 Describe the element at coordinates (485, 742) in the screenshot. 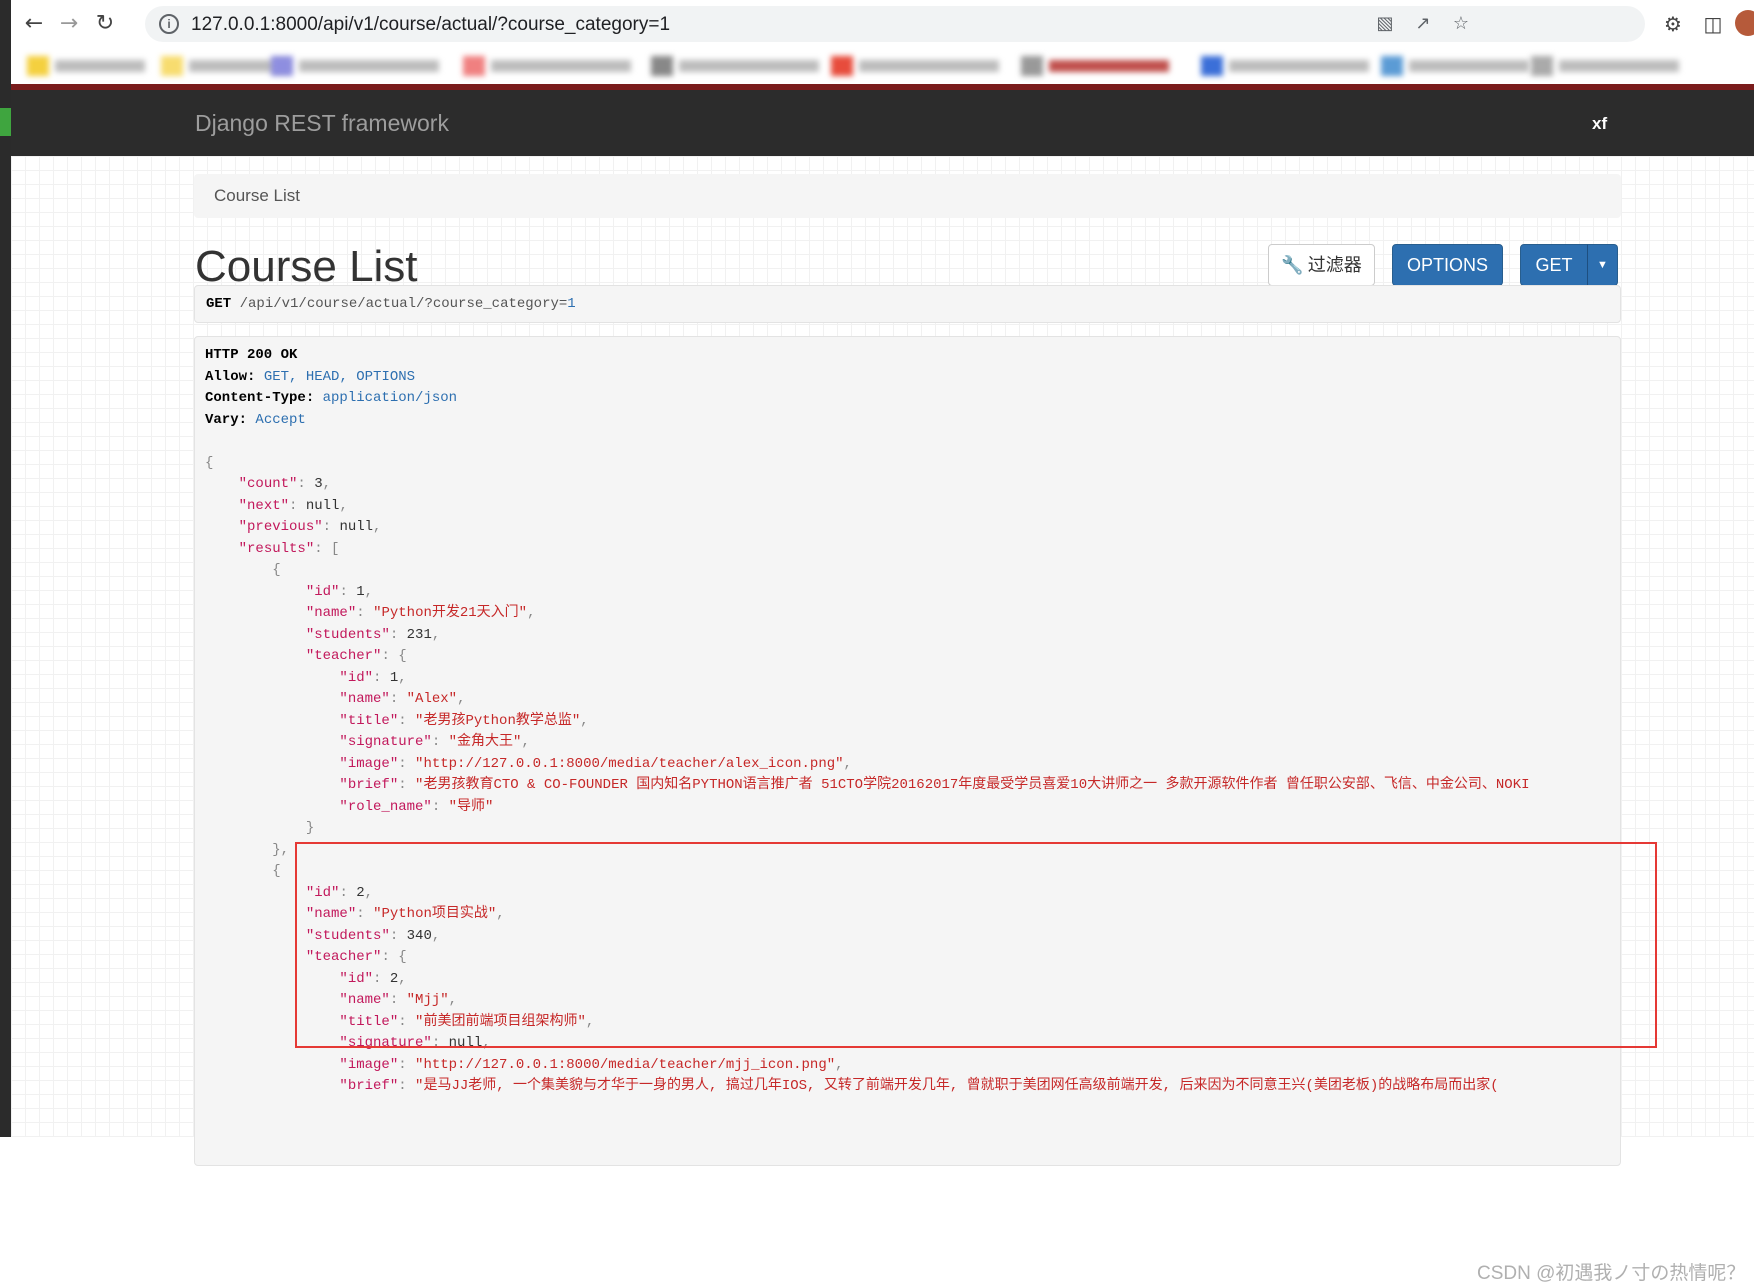

I see `json-value: "金角大王"` at that location.